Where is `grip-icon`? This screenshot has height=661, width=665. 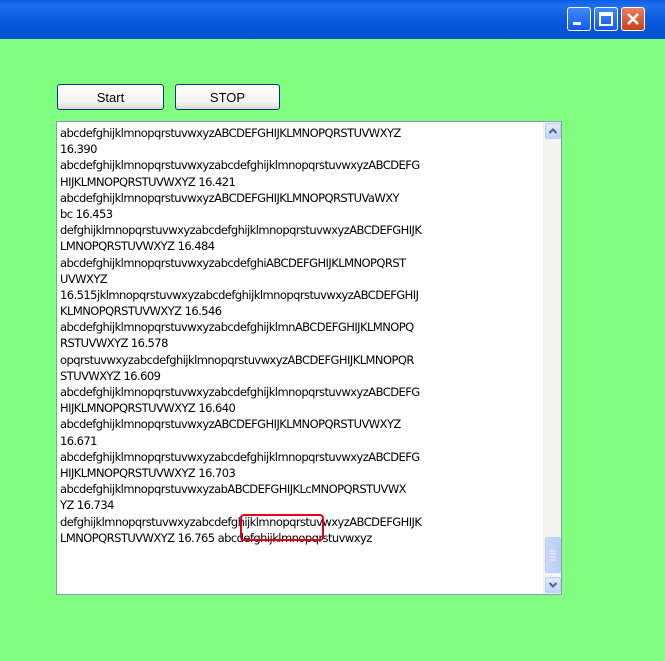
grip-icon is located at coordinates (553, 555).